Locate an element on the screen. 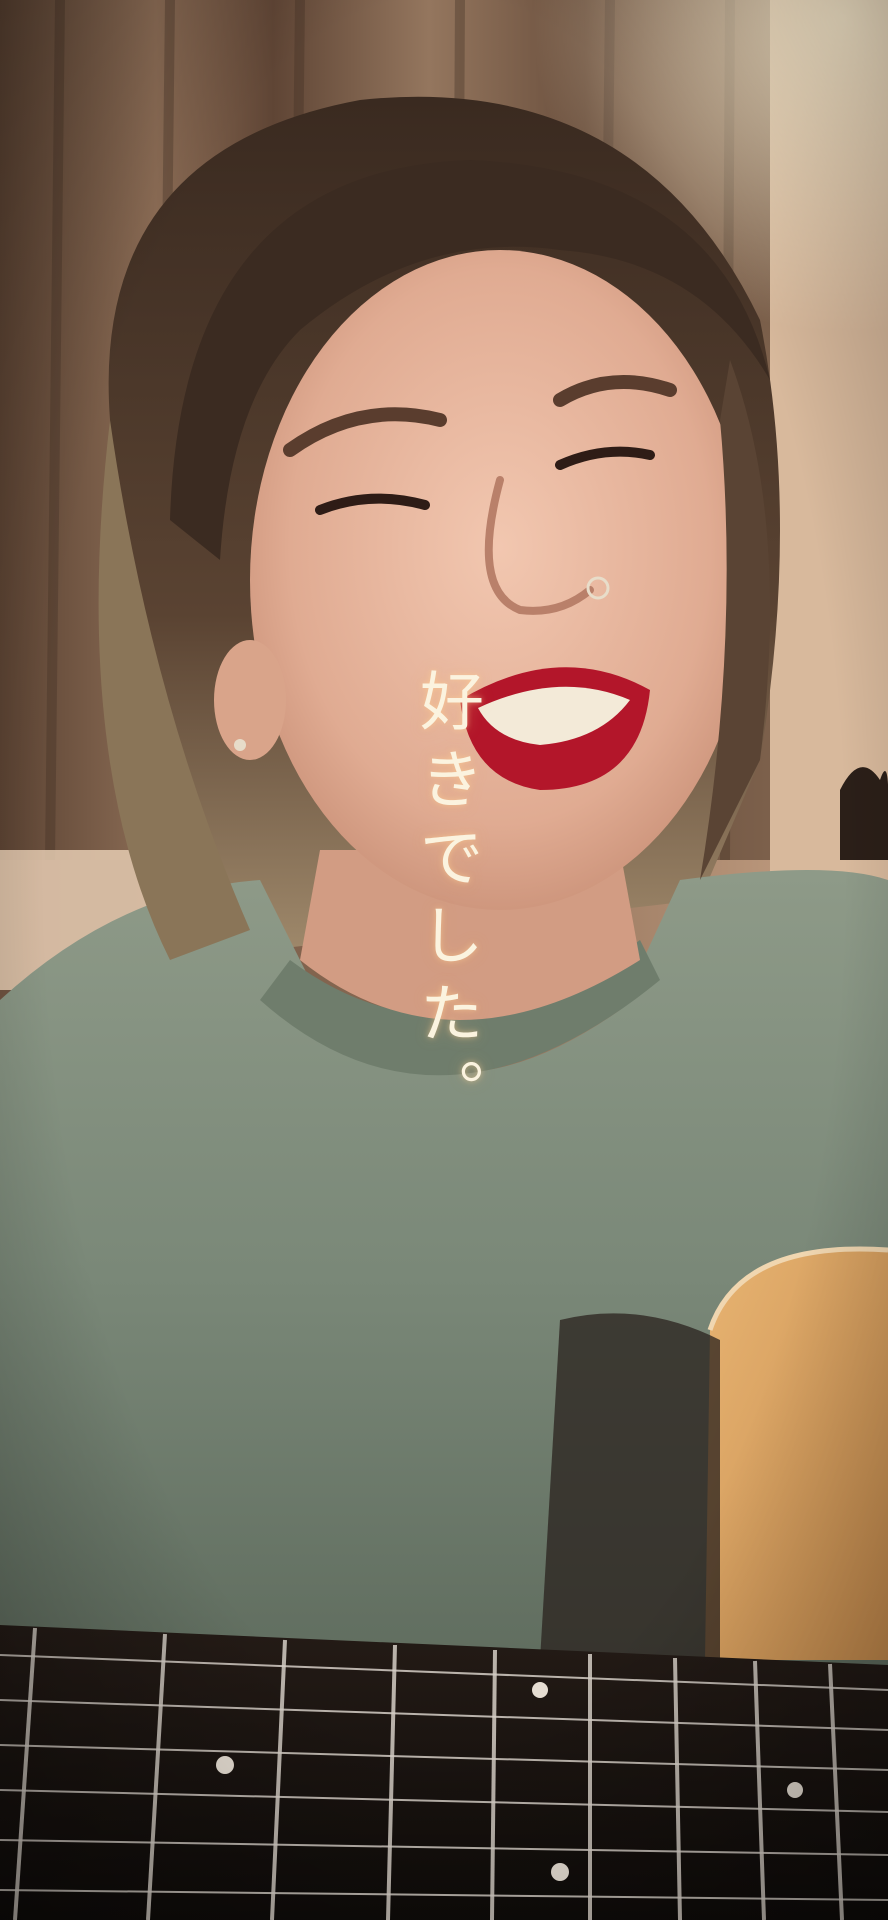 This screenshot has width=888, height=1920. lyric-caption: 好きでした。 is located at coordinates (446, 902).